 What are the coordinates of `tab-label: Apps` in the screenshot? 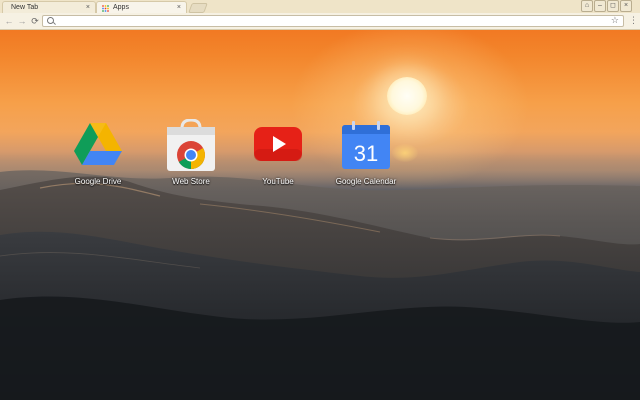 It's located at (121, 7).